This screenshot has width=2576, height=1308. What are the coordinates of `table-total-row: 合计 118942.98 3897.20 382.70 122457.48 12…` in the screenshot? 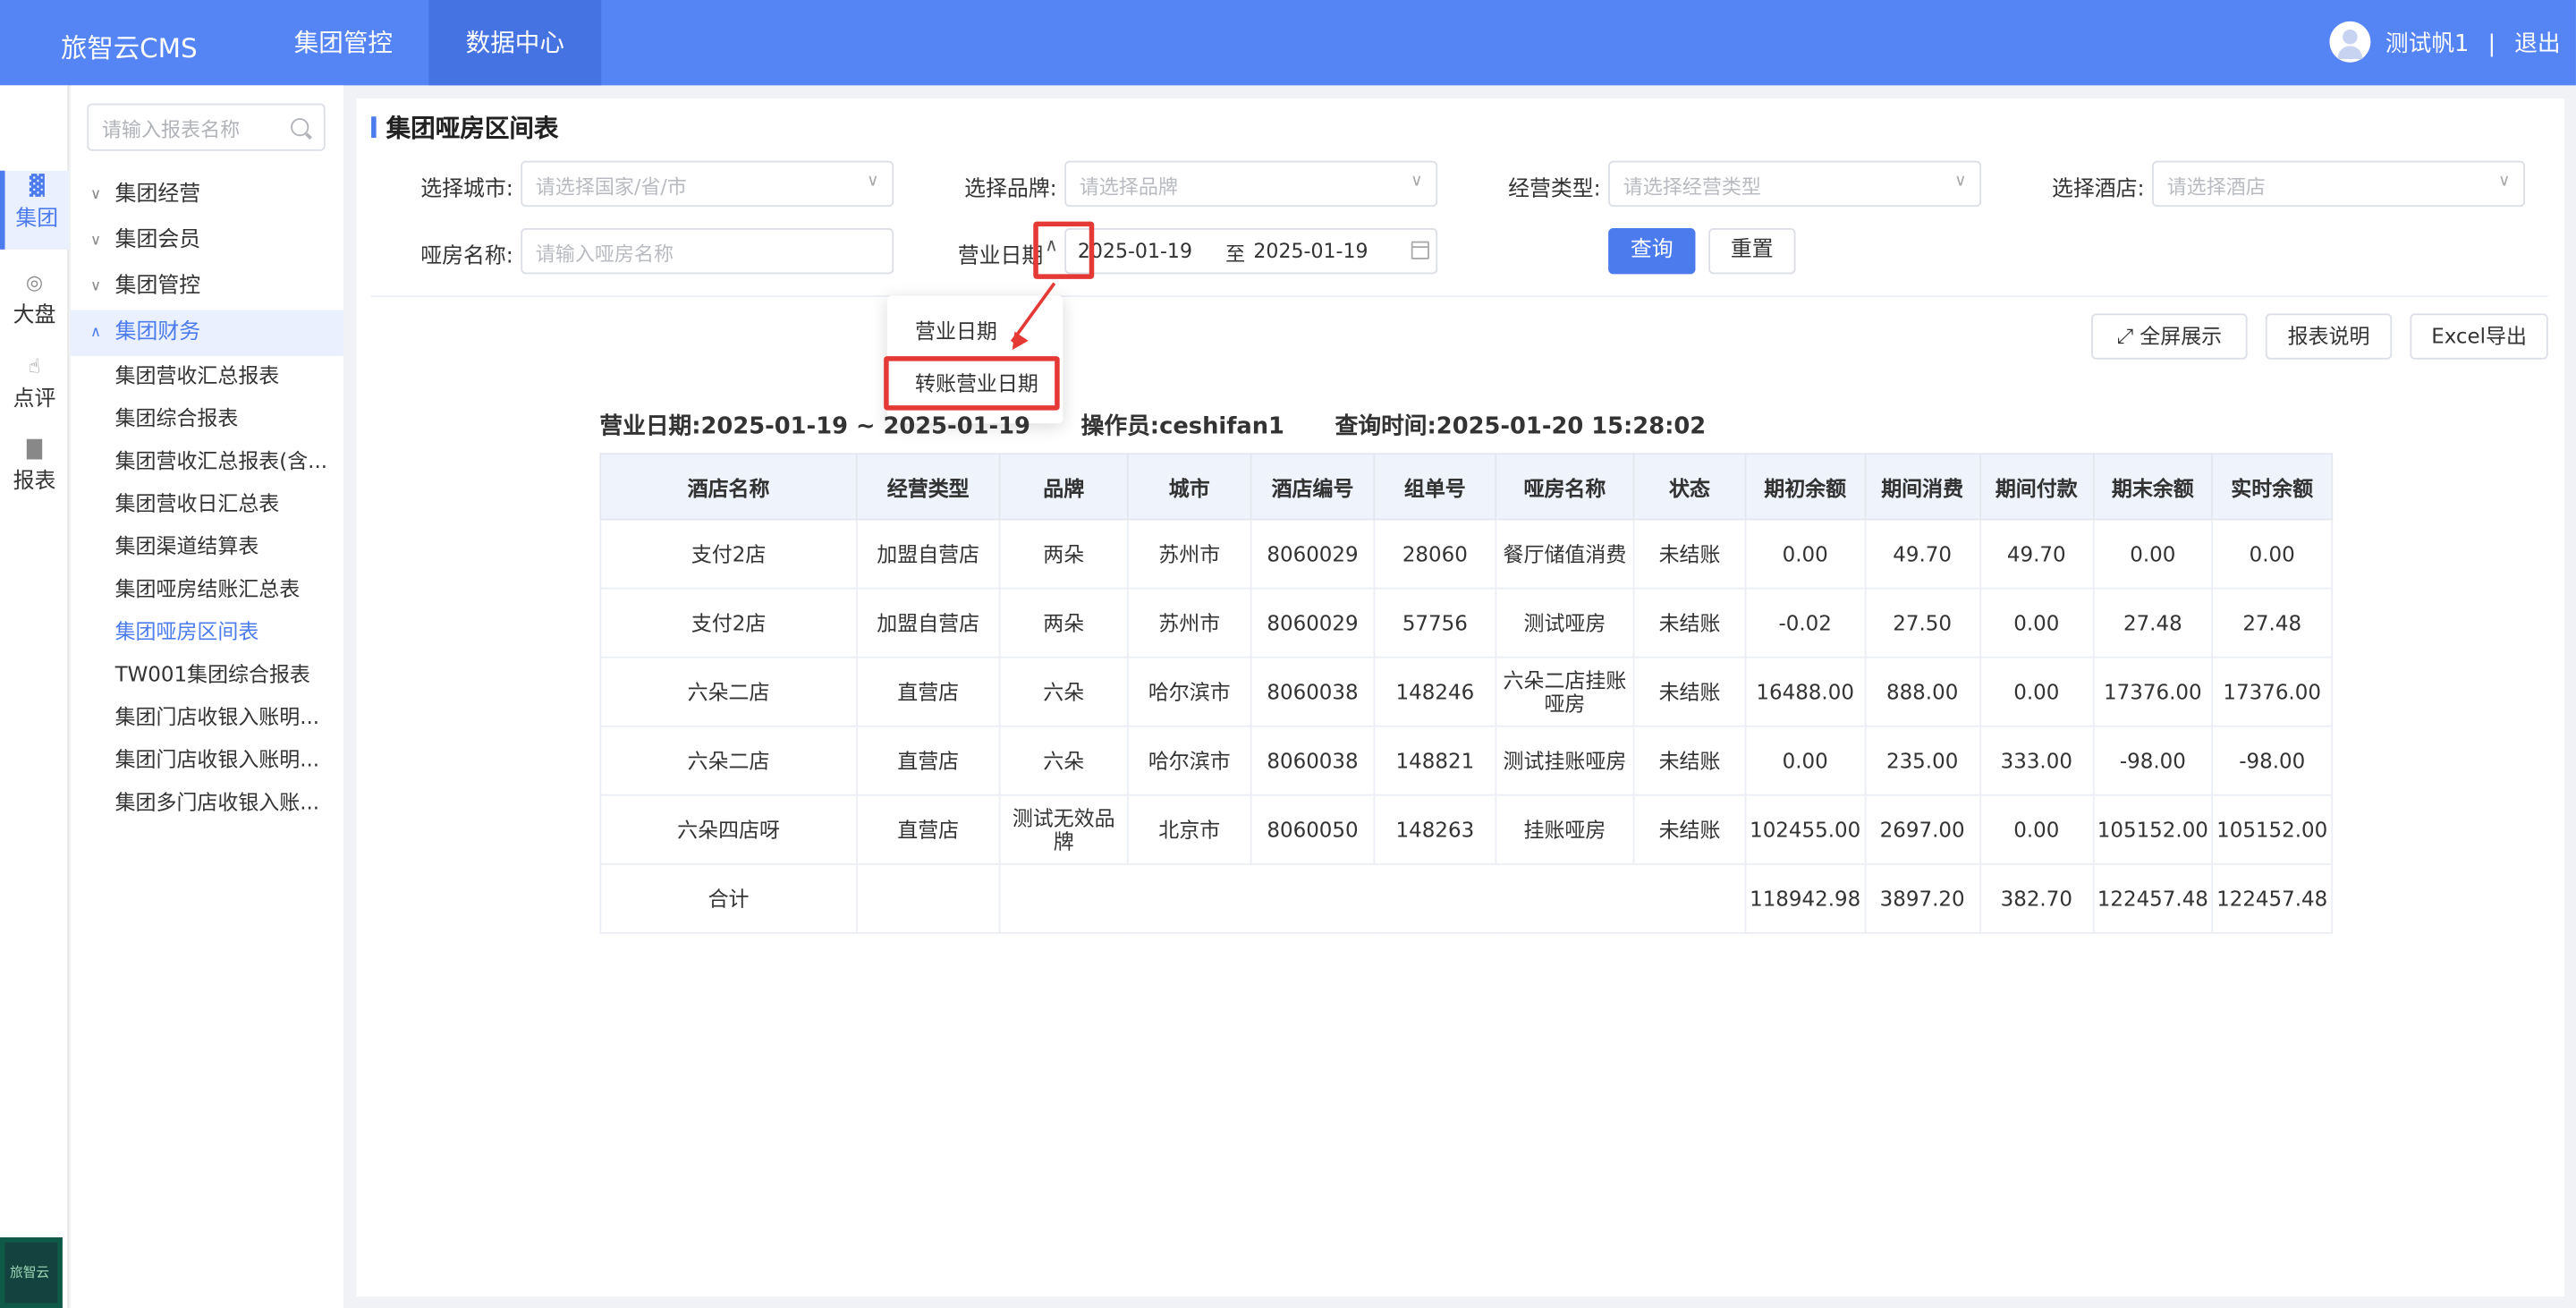 It's located at (1466, 898).